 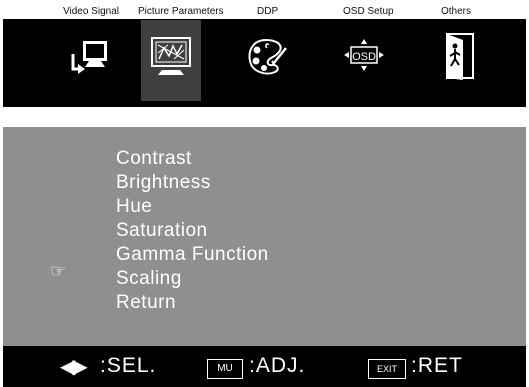 I want to click on menu-item-saturation: Saturation, so click(x=192, y=231).